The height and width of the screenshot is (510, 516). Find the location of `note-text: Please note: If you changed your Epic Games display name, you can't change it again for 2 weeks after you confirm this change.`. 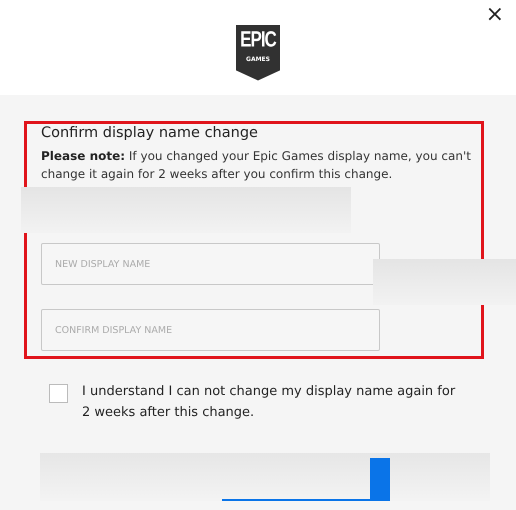

note-text: Please note: If you changed your Epic Games display name, you can't change it again for 2 weeks after you confirm this change. is located at coordinates (256, 165).